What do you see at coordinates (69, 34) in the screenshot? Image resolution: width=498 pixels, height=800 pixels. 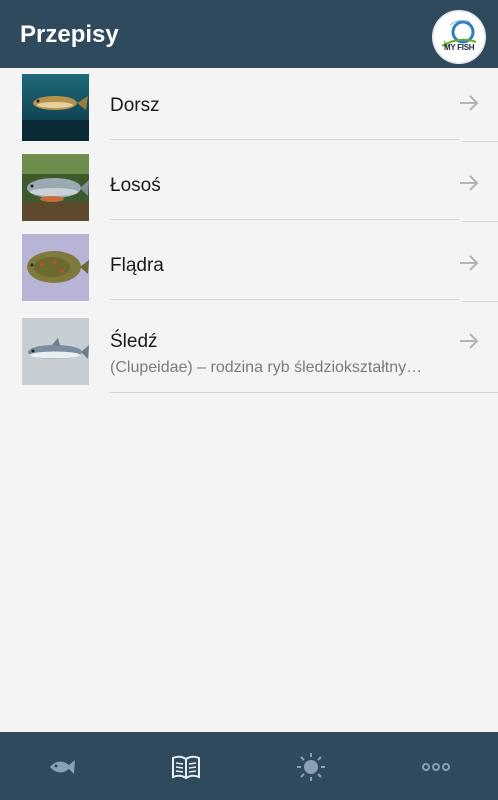 I see `page-title: Przepisy` at bounding box center [69, 34].